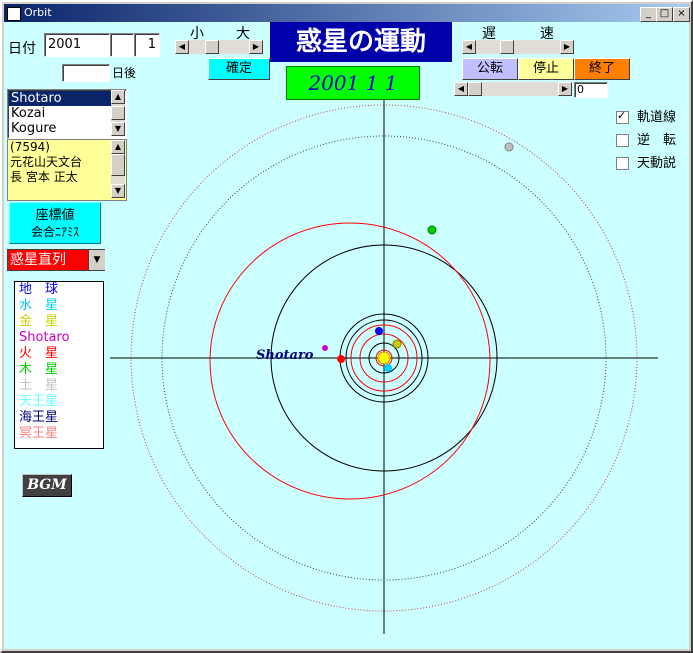  Describe the element at coordinates (14, 14) in the screenshot. I see `app-icon` at that location.